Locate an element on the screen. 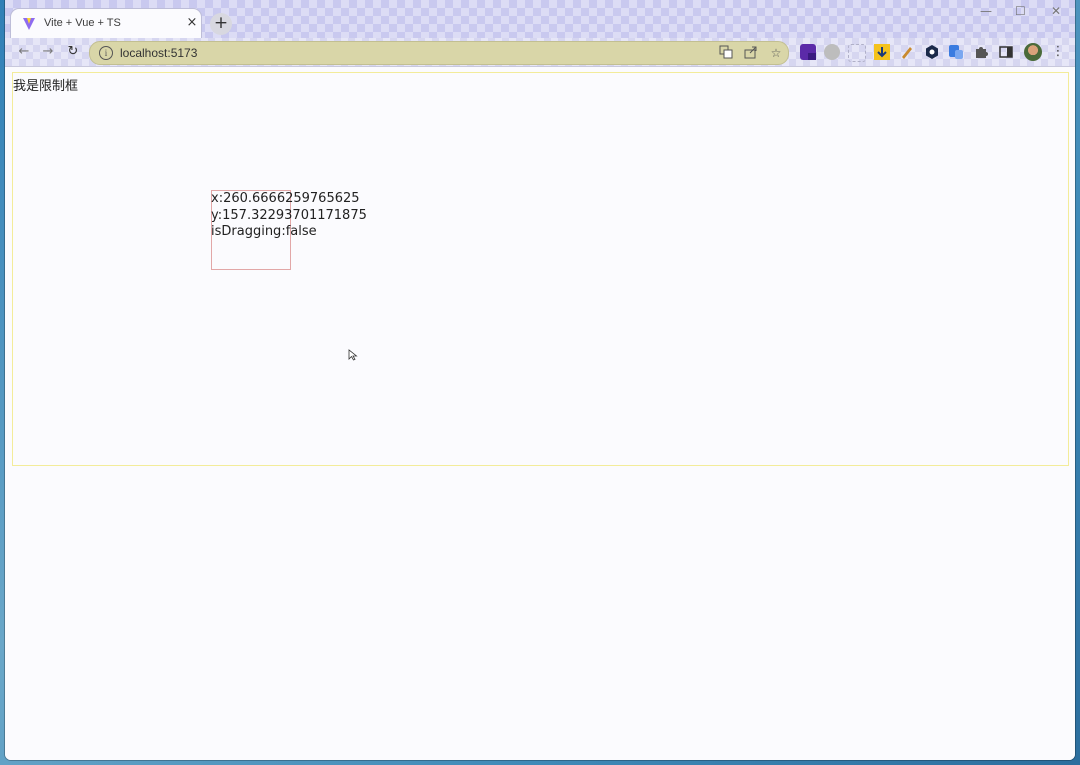 The width and height of the screenshot is (1080, 765). profile-avatar is located at coordinates (1033, 52).